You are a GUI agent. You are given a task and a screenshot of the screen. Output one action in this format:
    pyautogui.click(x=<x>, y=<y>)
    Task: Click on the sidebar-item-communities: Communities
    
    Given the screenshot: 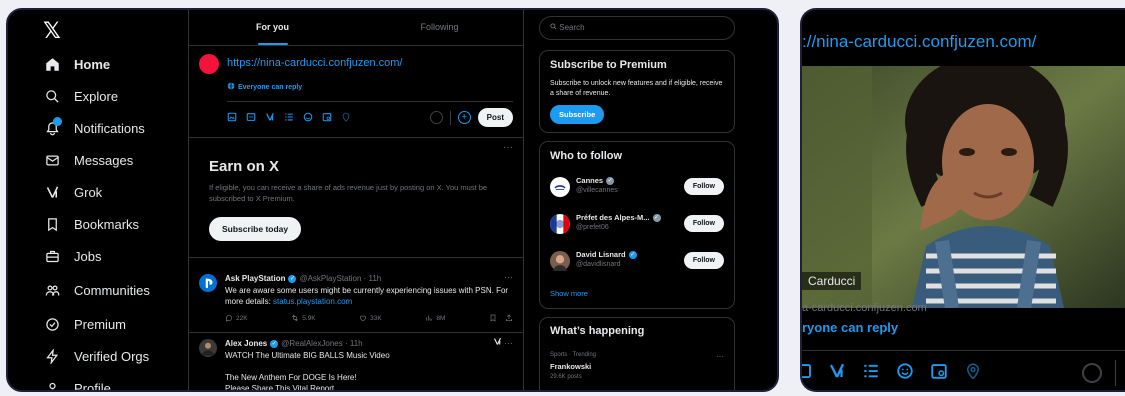 What is the action you would take?
    pyautogui.click(x=97, y=290)
    